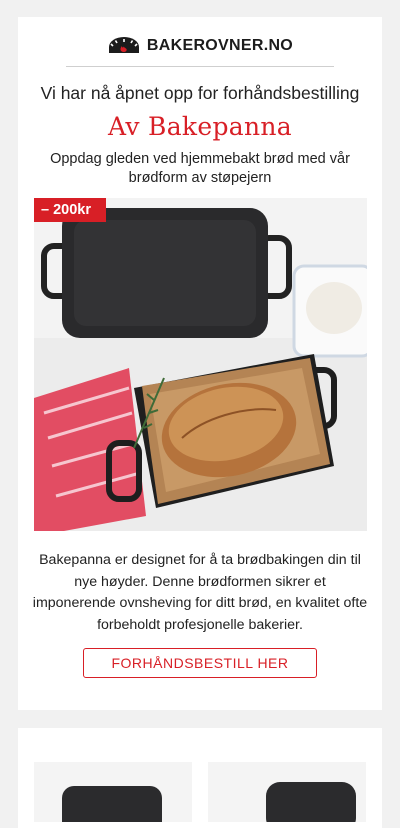 The image size is (400, 828). What do you see at coordinates (200, 663) in the screenshot?
I see `preorder-button: FORHÅNDSBESTILL HER` at bounding box center [200, 663].